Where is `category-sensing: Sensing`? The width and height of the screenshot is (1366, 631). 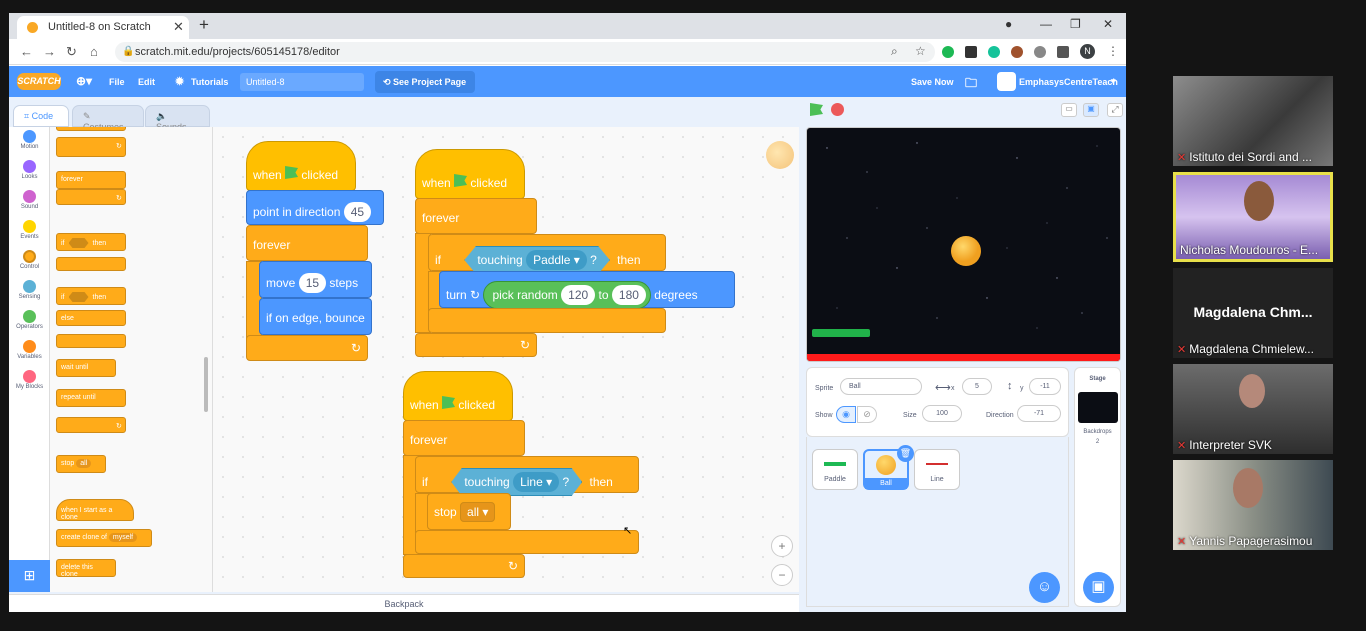
category-sensing: Sensing is located at coordinates (29, 292).